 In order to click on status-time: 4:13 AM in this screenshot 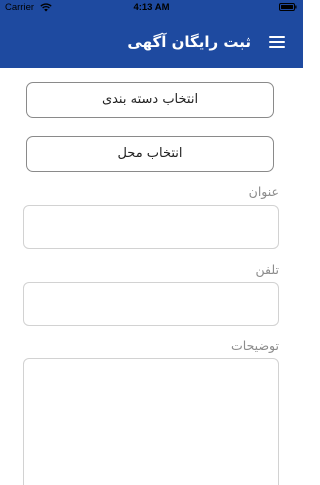, I will do `click(151, 7)`.